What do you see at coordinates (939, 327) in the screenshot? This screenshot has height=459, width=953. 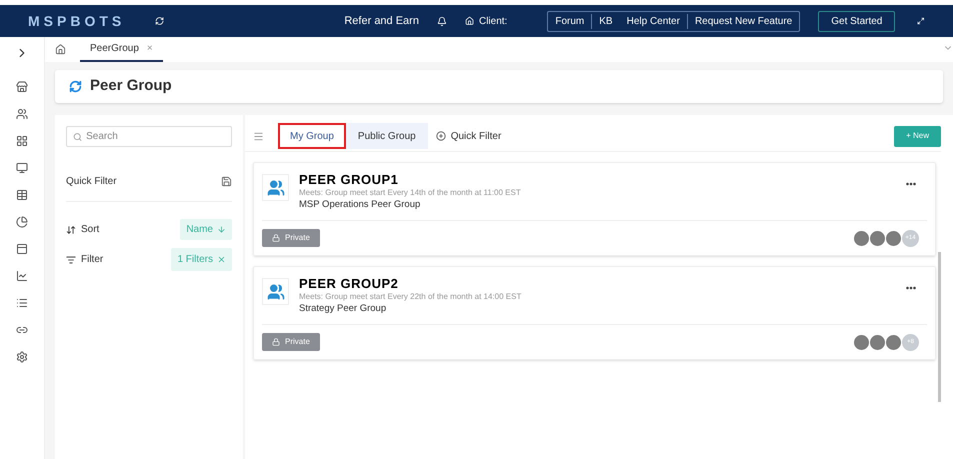 I see `scrollbar` at bounding box center [939, 327].